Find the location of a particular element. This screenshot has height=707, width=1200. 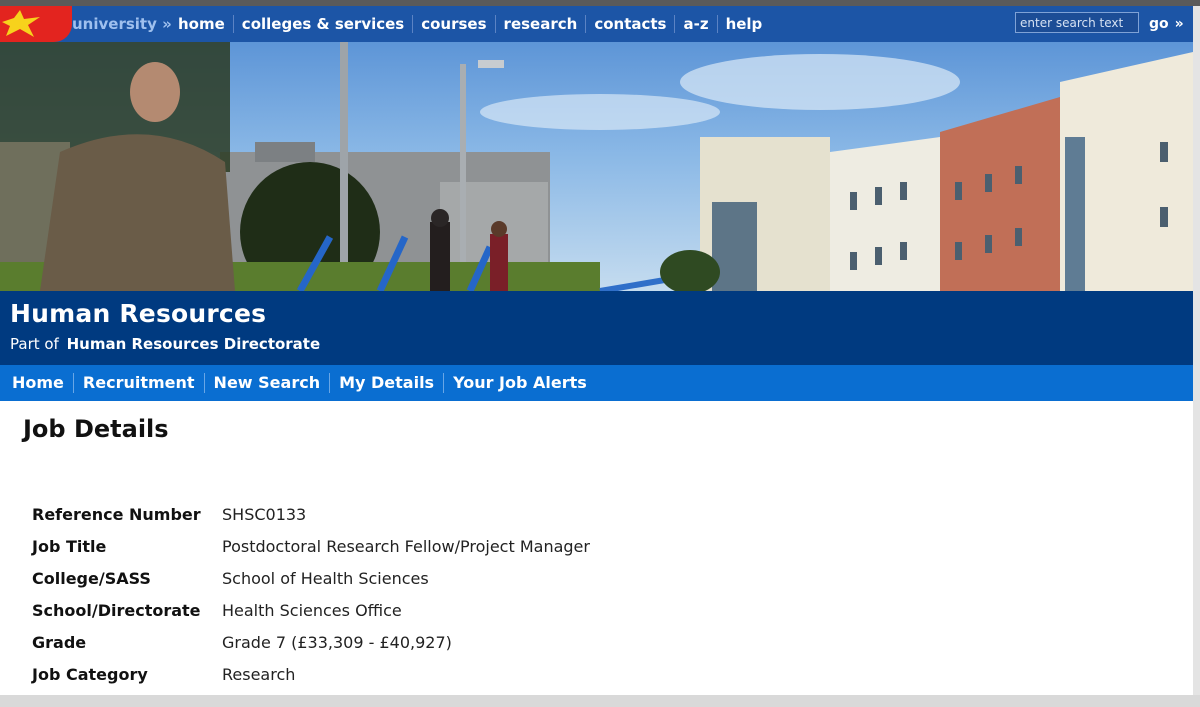

subnav-recruitment-link: Recruitment is located at coordinates (138, 383).